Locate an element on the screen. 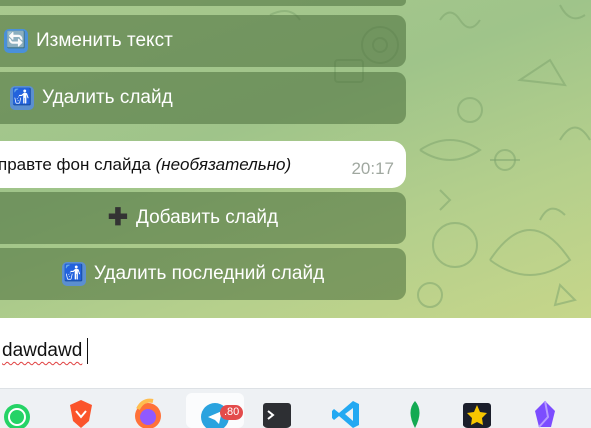  message-input: dawdawd is located at coordinates (42, 351).